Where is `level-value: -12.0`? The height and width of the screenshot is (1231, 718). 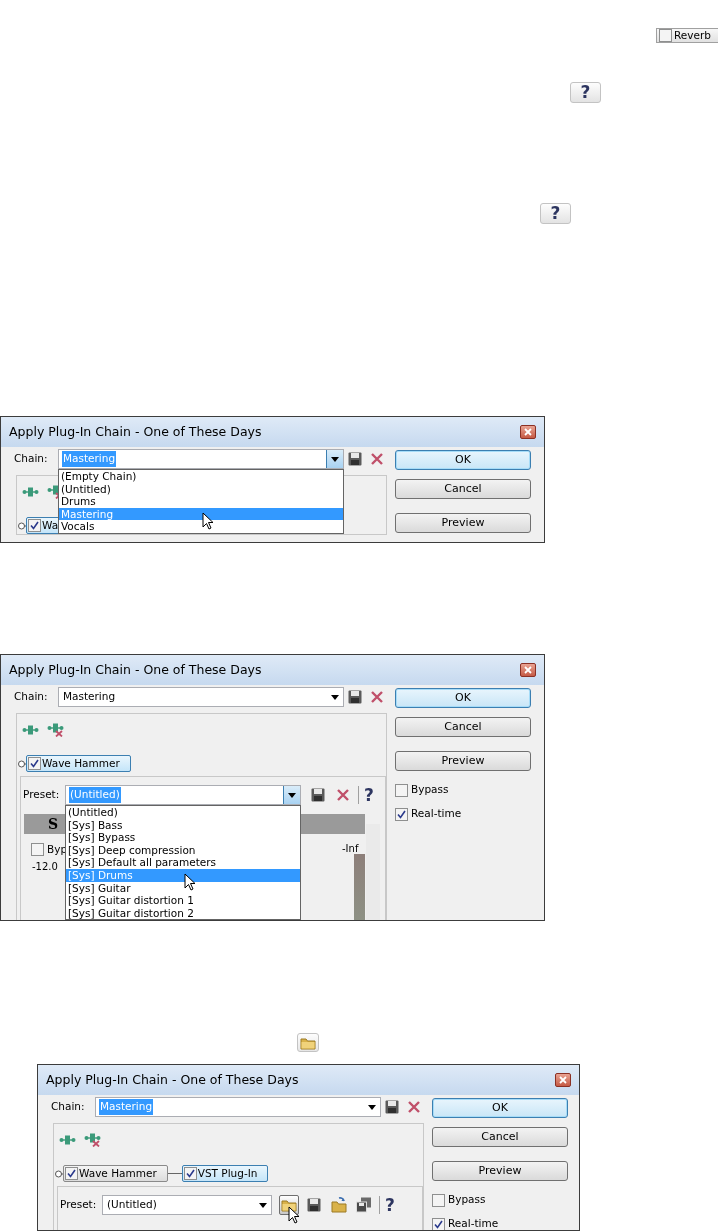
level-value: -12.0 is located at coordinates (45, 867).